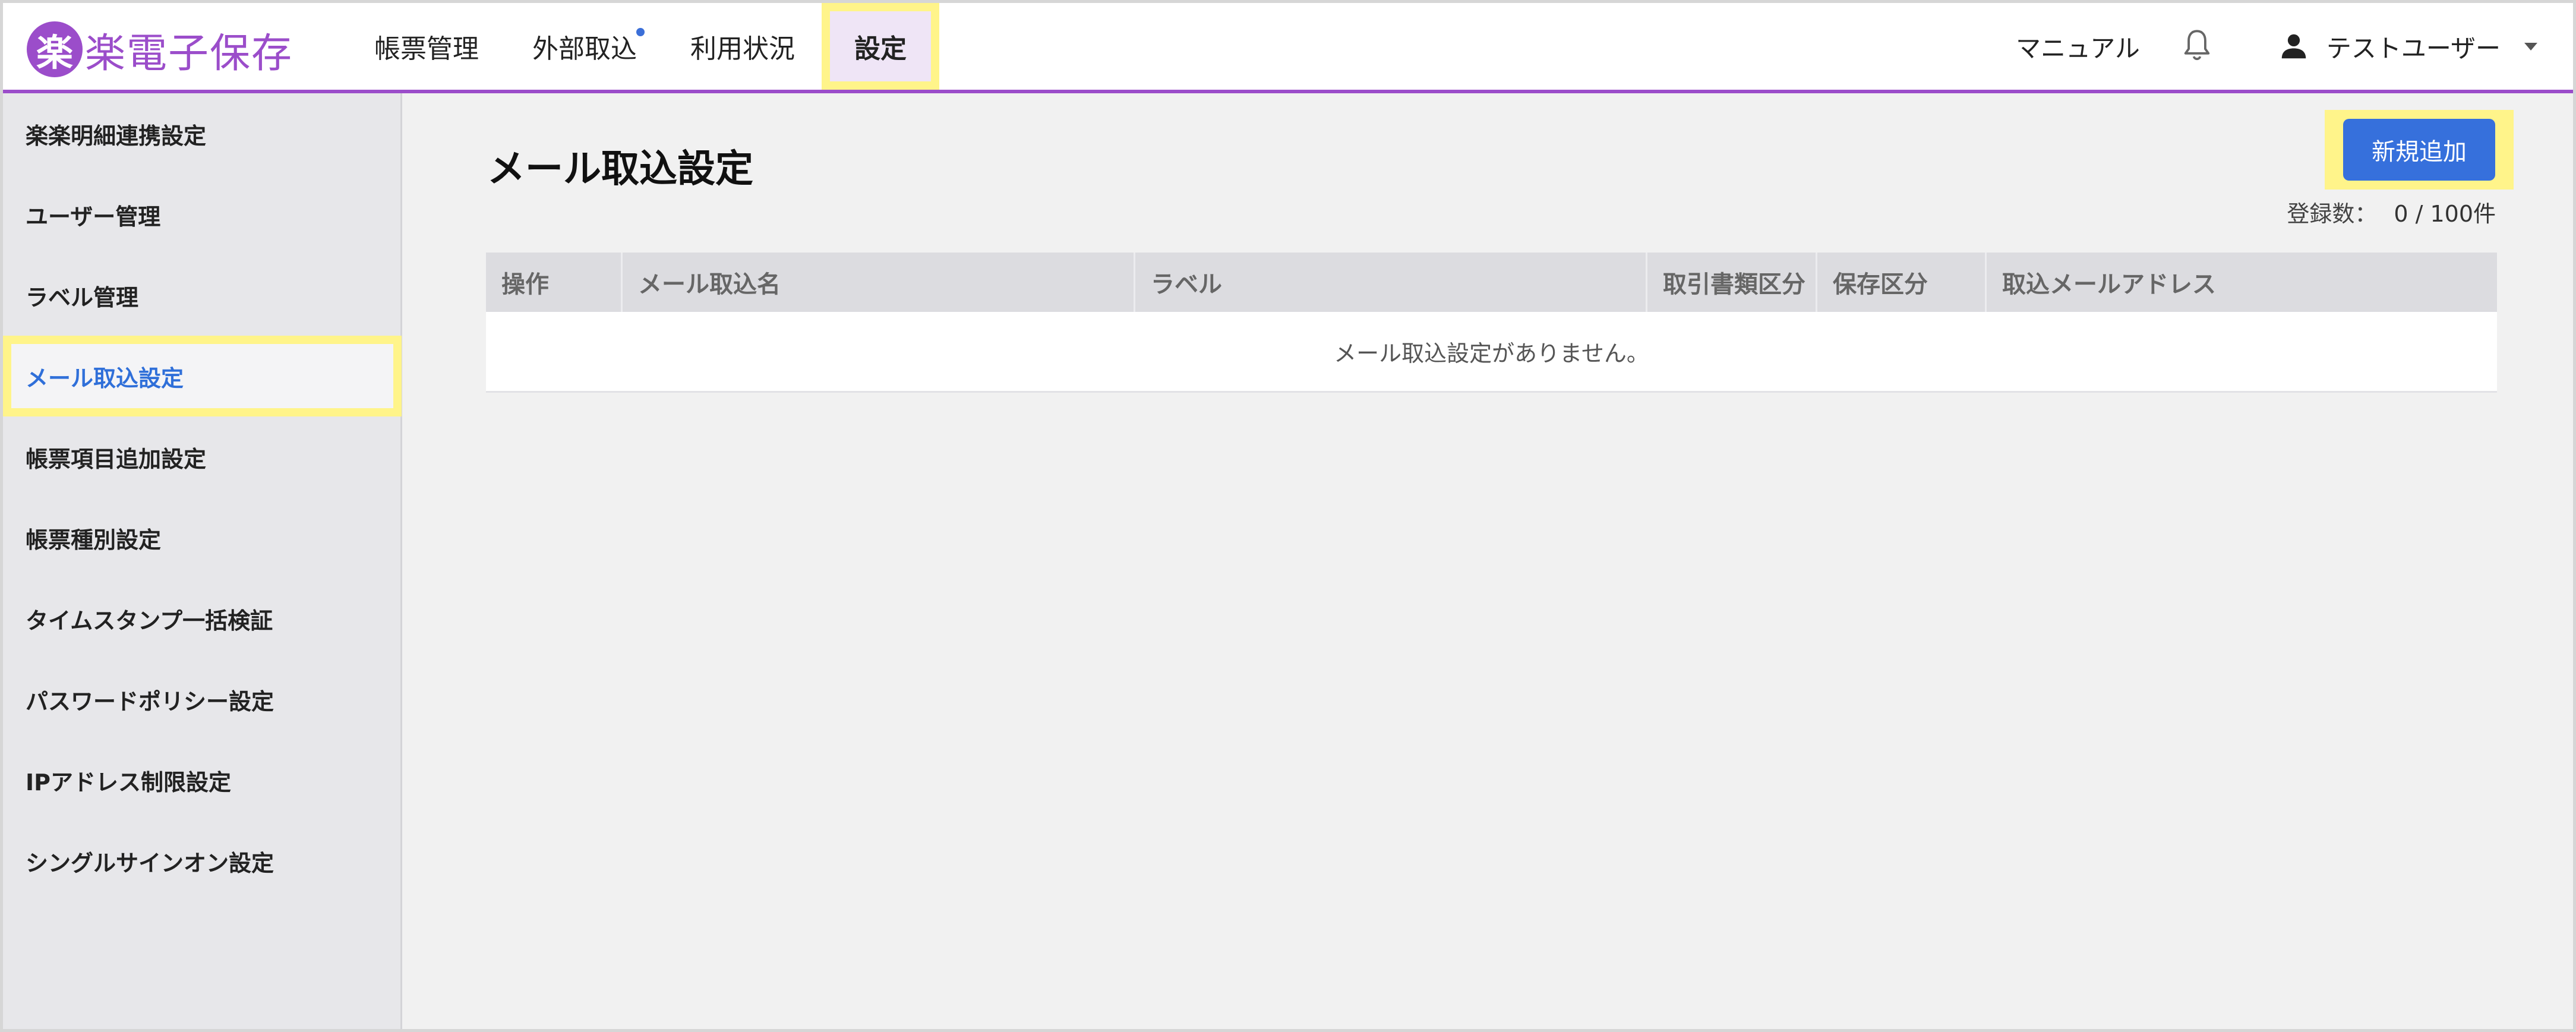  Describe the element at coordinates (201, 618) in the screenshot. I see `sidebar-item-timestamp-verification: タイムスタンプ一括検証` at that location.